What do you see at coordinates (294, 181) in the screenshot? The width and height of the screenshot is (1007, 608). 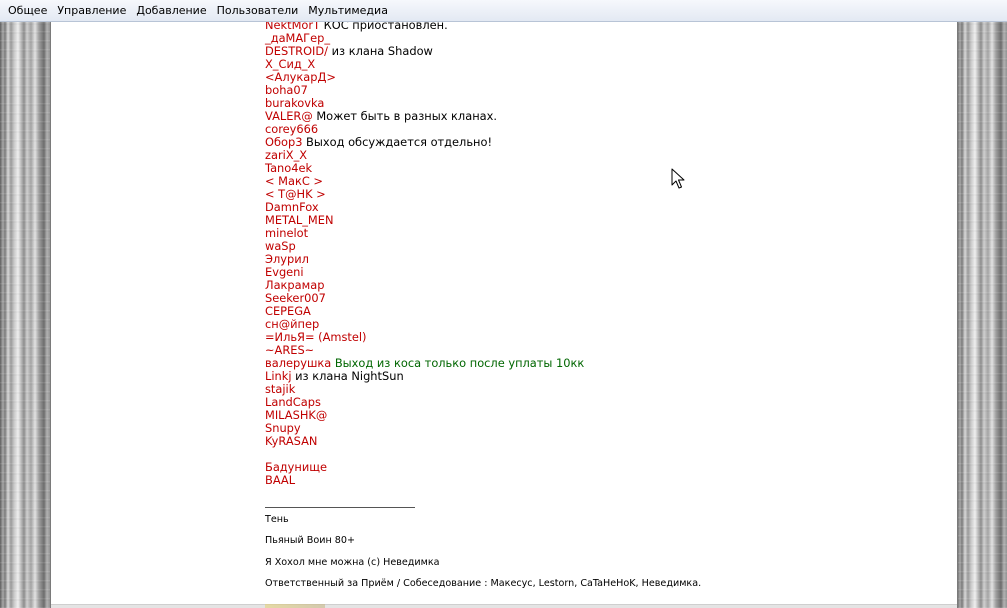 I see `member-nick: < МакС >` at bounding box center [294, 181].